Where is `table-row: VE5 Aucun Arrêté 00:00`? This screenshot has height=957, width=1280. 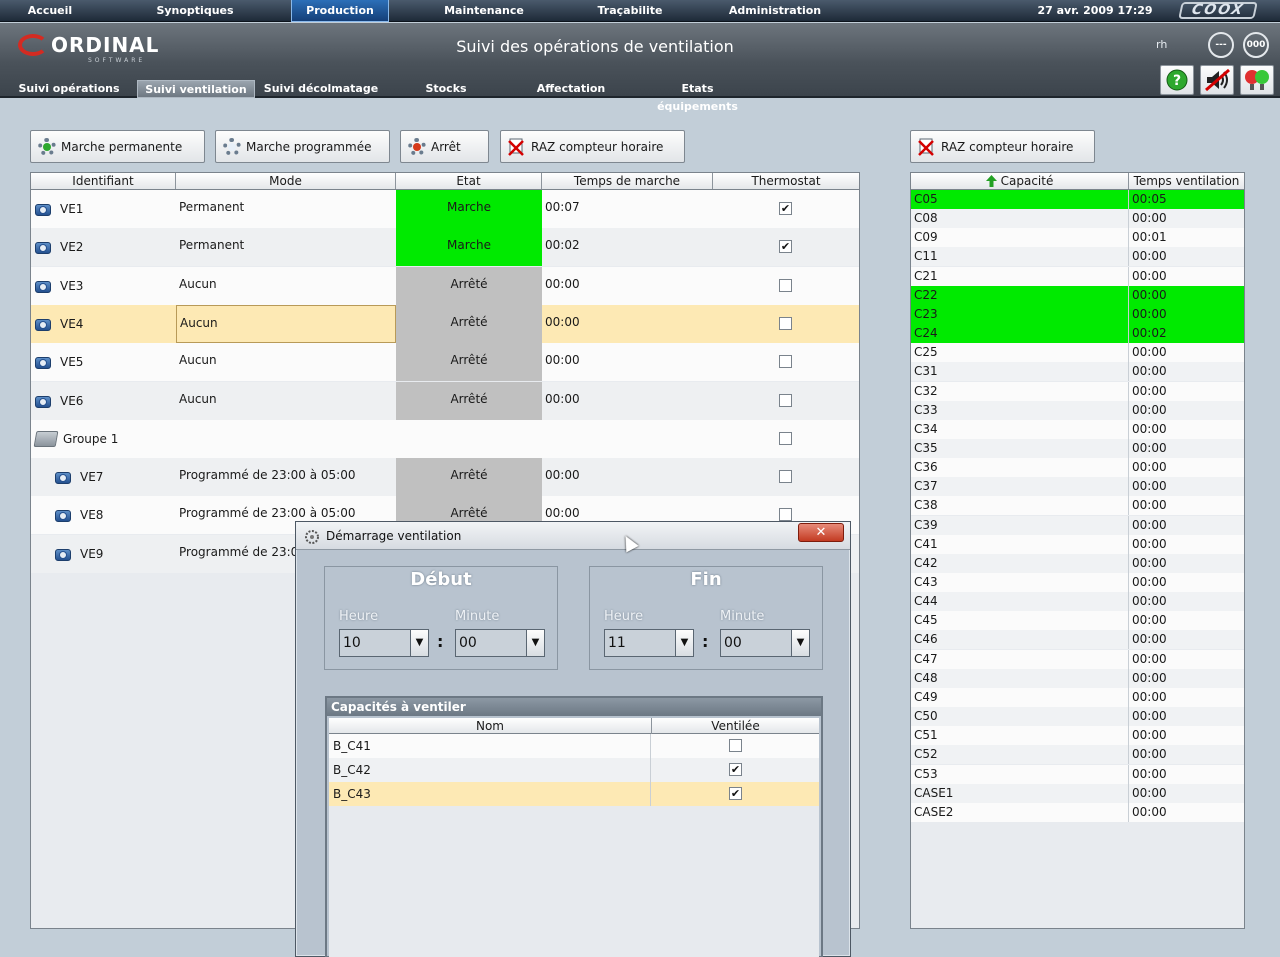
table-row: VE5 Aucun Arrêté 00:00 is located at coordinates (445, 362).